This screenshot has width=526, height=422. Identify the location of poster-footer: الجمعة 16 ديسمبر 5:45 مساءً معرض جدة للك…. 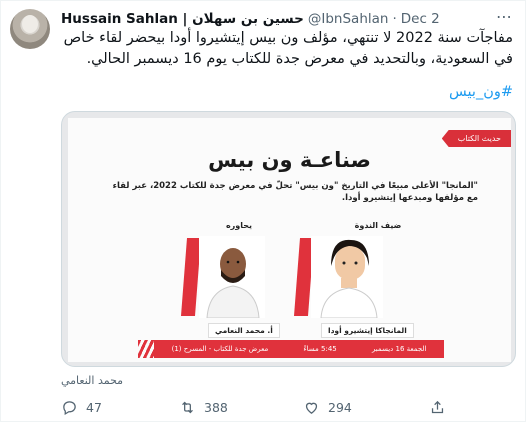
(299, 349).